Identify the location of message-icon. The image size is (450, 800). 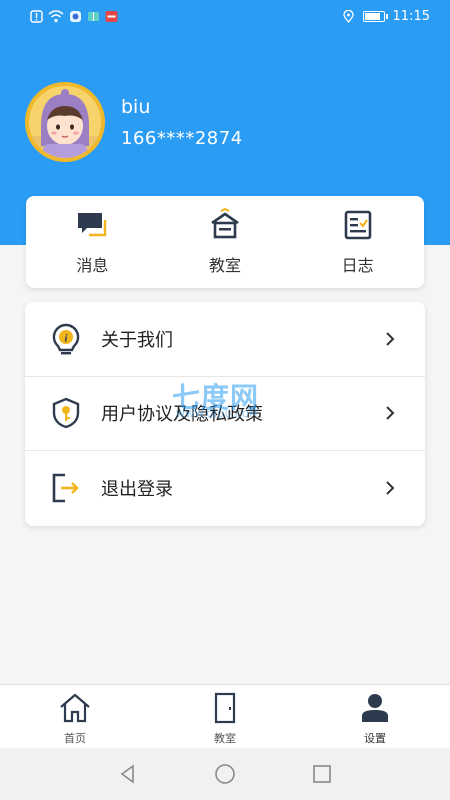
(92, 225).